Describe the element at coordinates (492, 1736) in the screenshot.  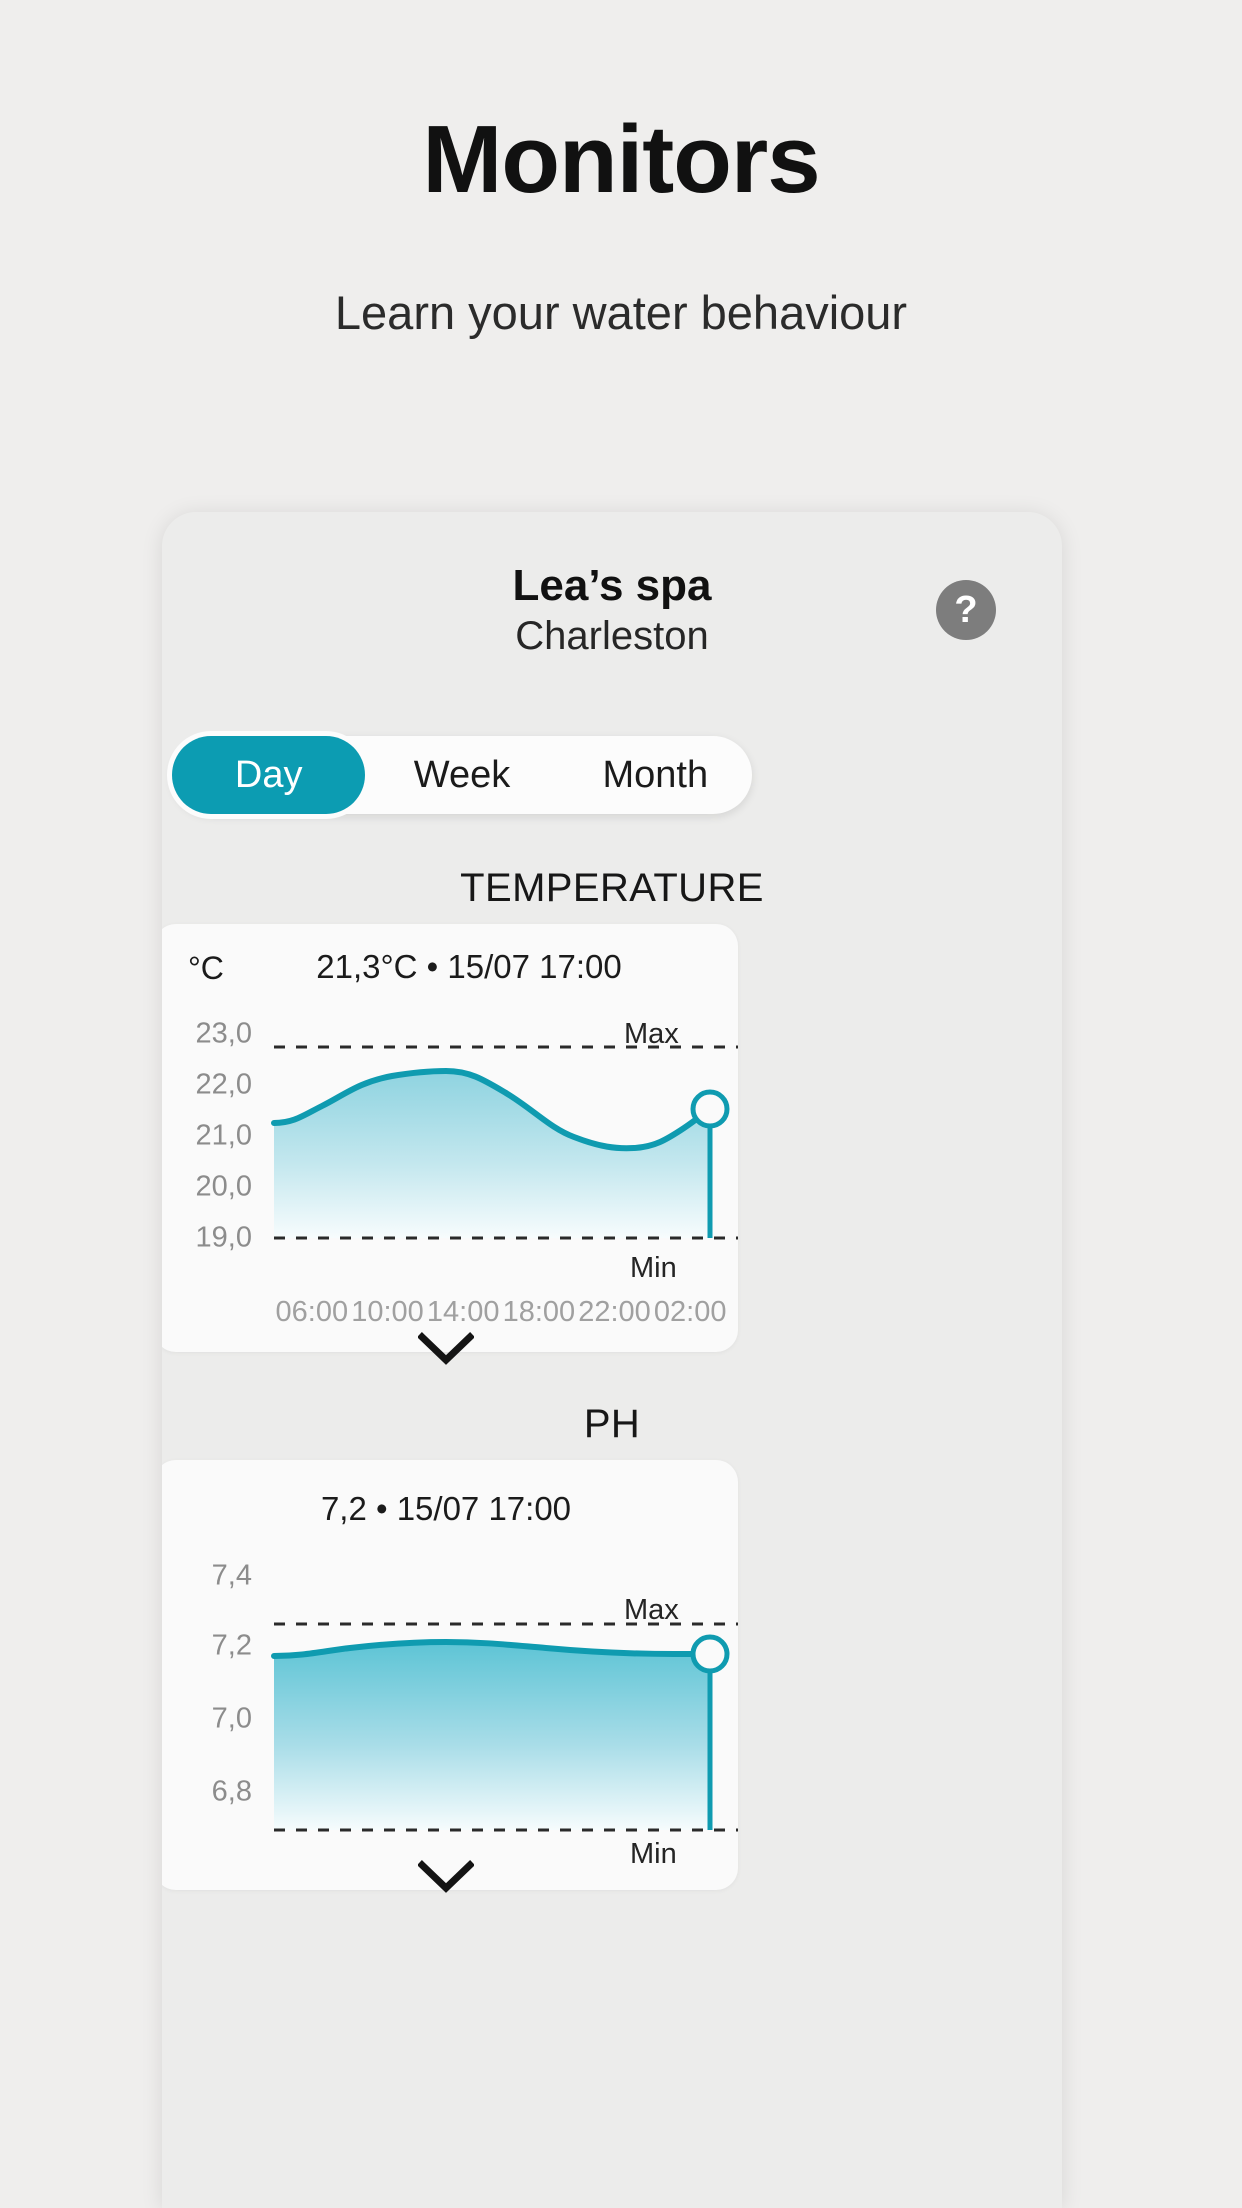
I see `ph-area-fill` at that location.